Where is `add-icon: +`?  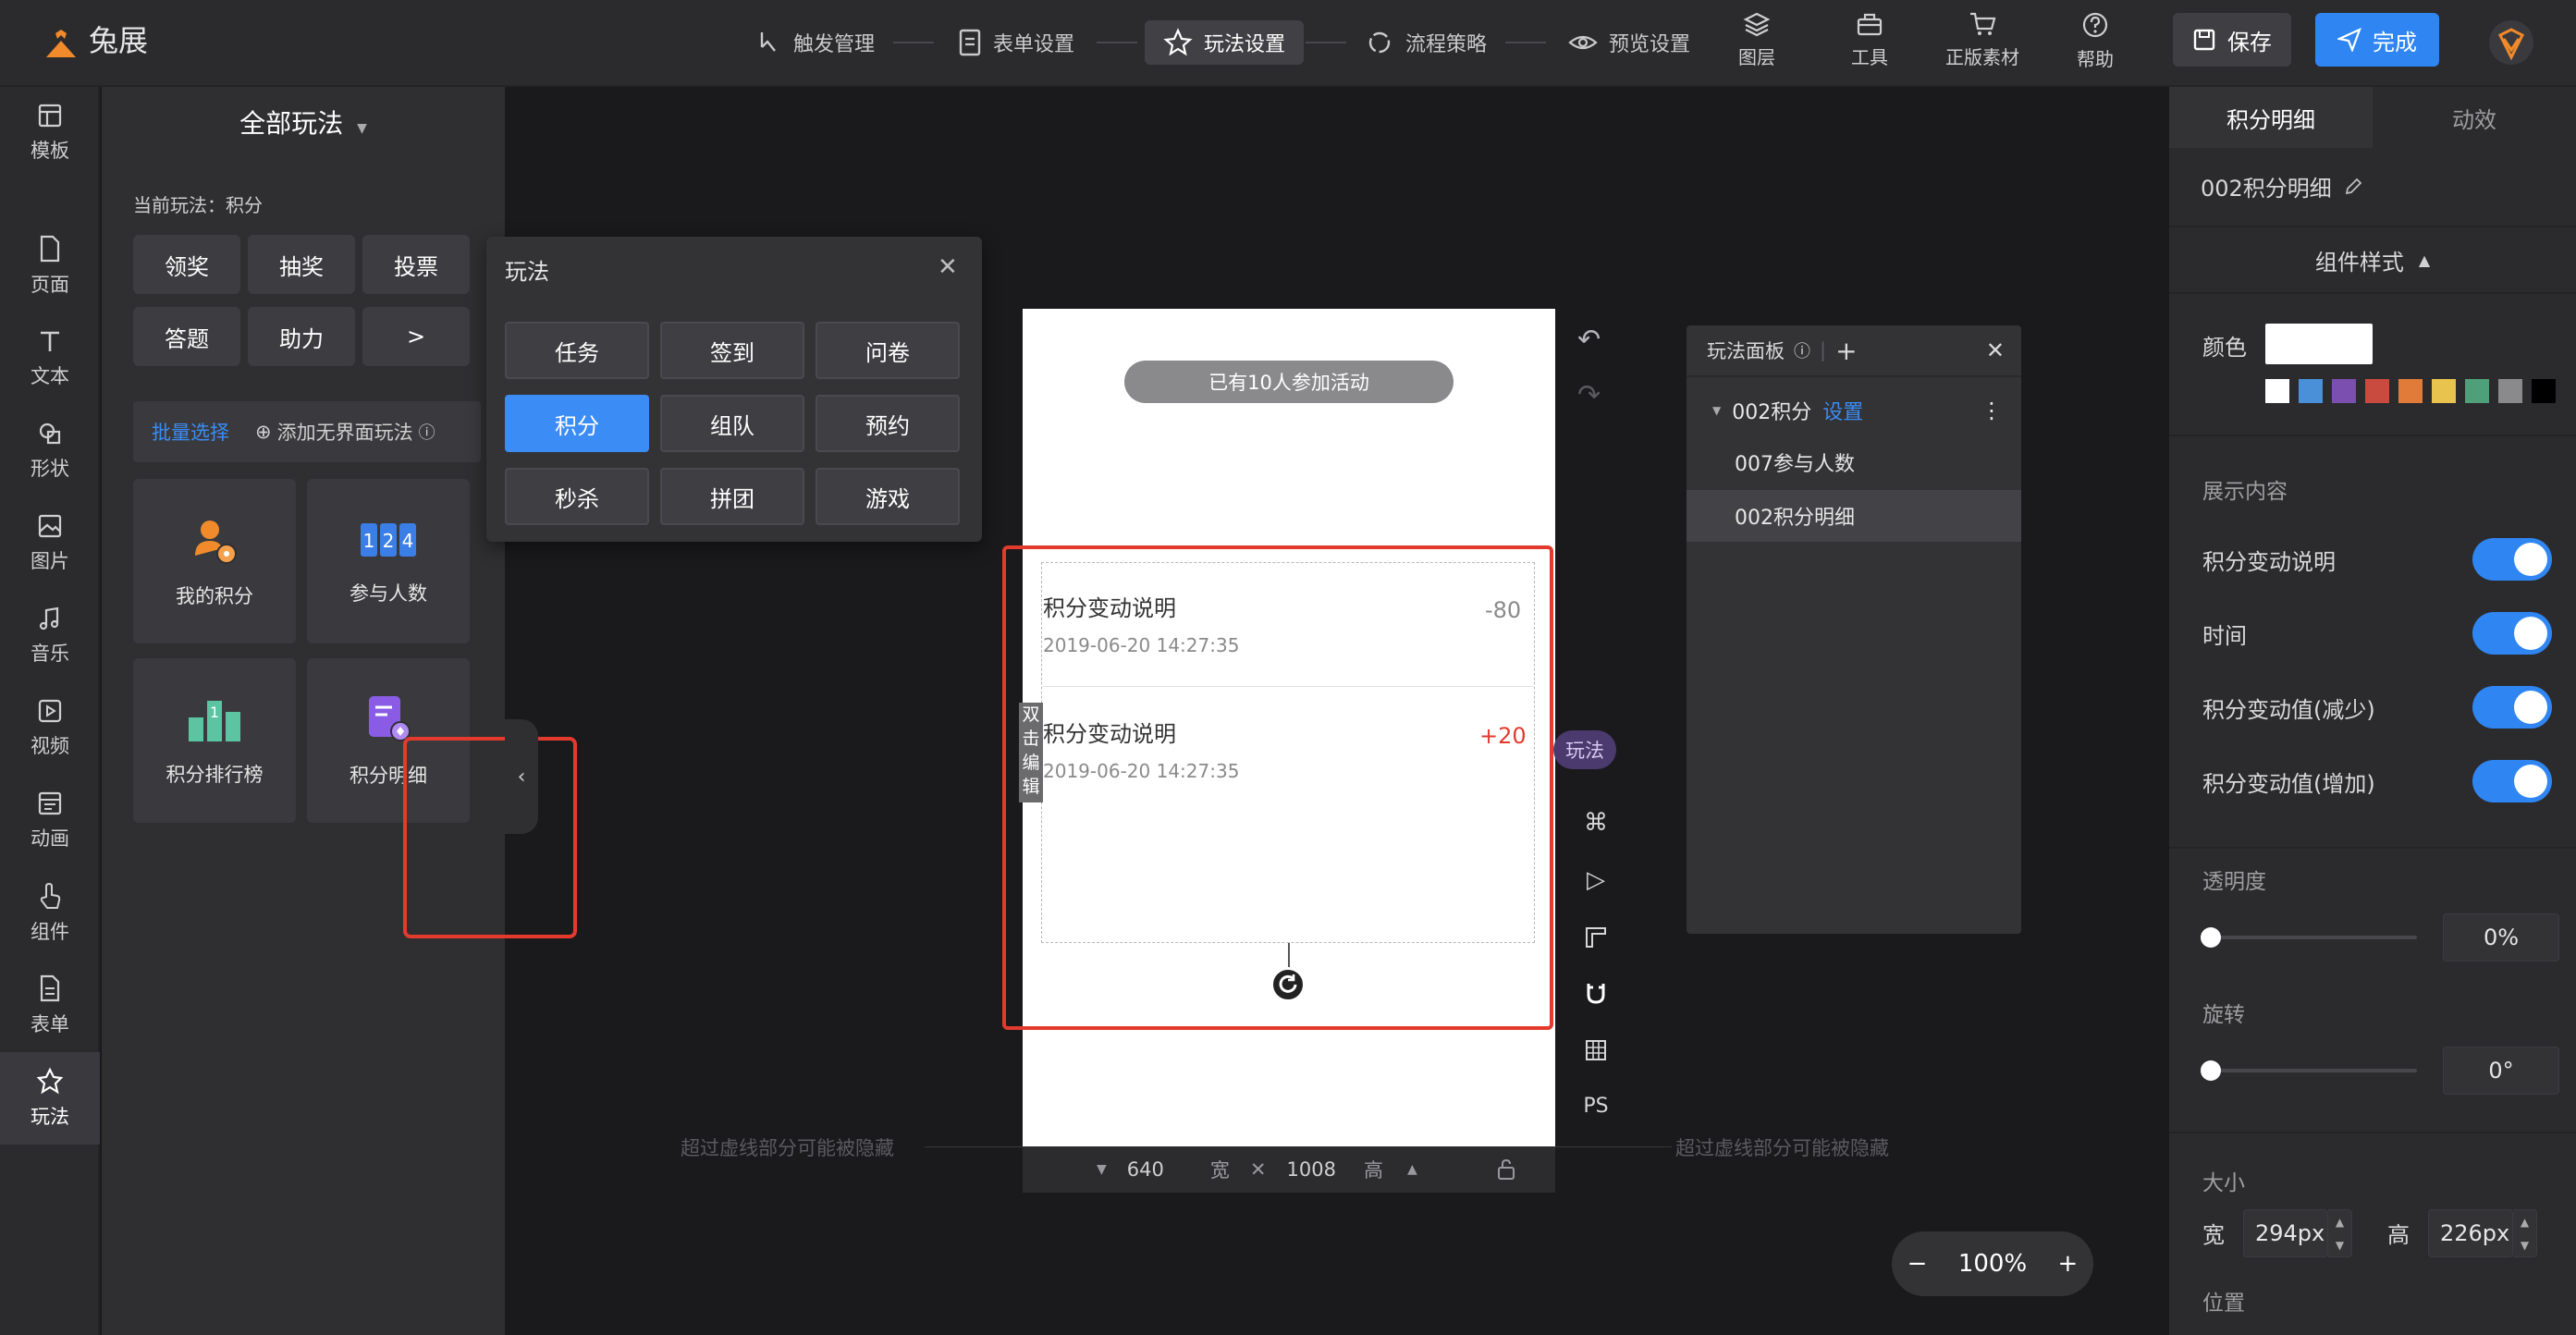
add-icon: + is located at coordinates (1846, 351).